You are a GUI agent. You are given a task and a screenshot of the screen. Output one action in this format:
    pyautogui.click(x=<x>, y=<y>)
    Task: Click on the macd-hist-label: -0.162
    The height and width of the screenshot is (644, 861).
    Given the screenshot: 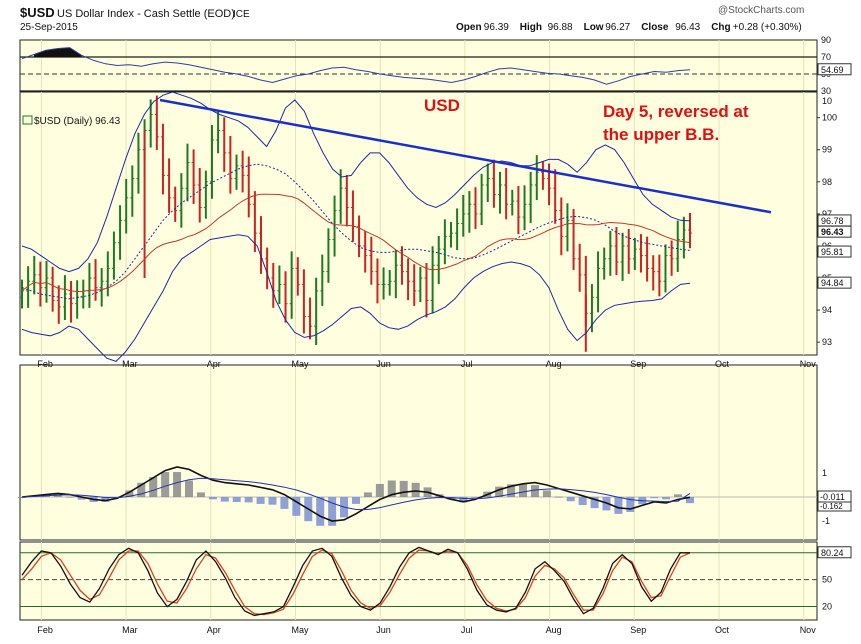 What is the action you would take?
    pyautogui.click(x=831, y=506)
    